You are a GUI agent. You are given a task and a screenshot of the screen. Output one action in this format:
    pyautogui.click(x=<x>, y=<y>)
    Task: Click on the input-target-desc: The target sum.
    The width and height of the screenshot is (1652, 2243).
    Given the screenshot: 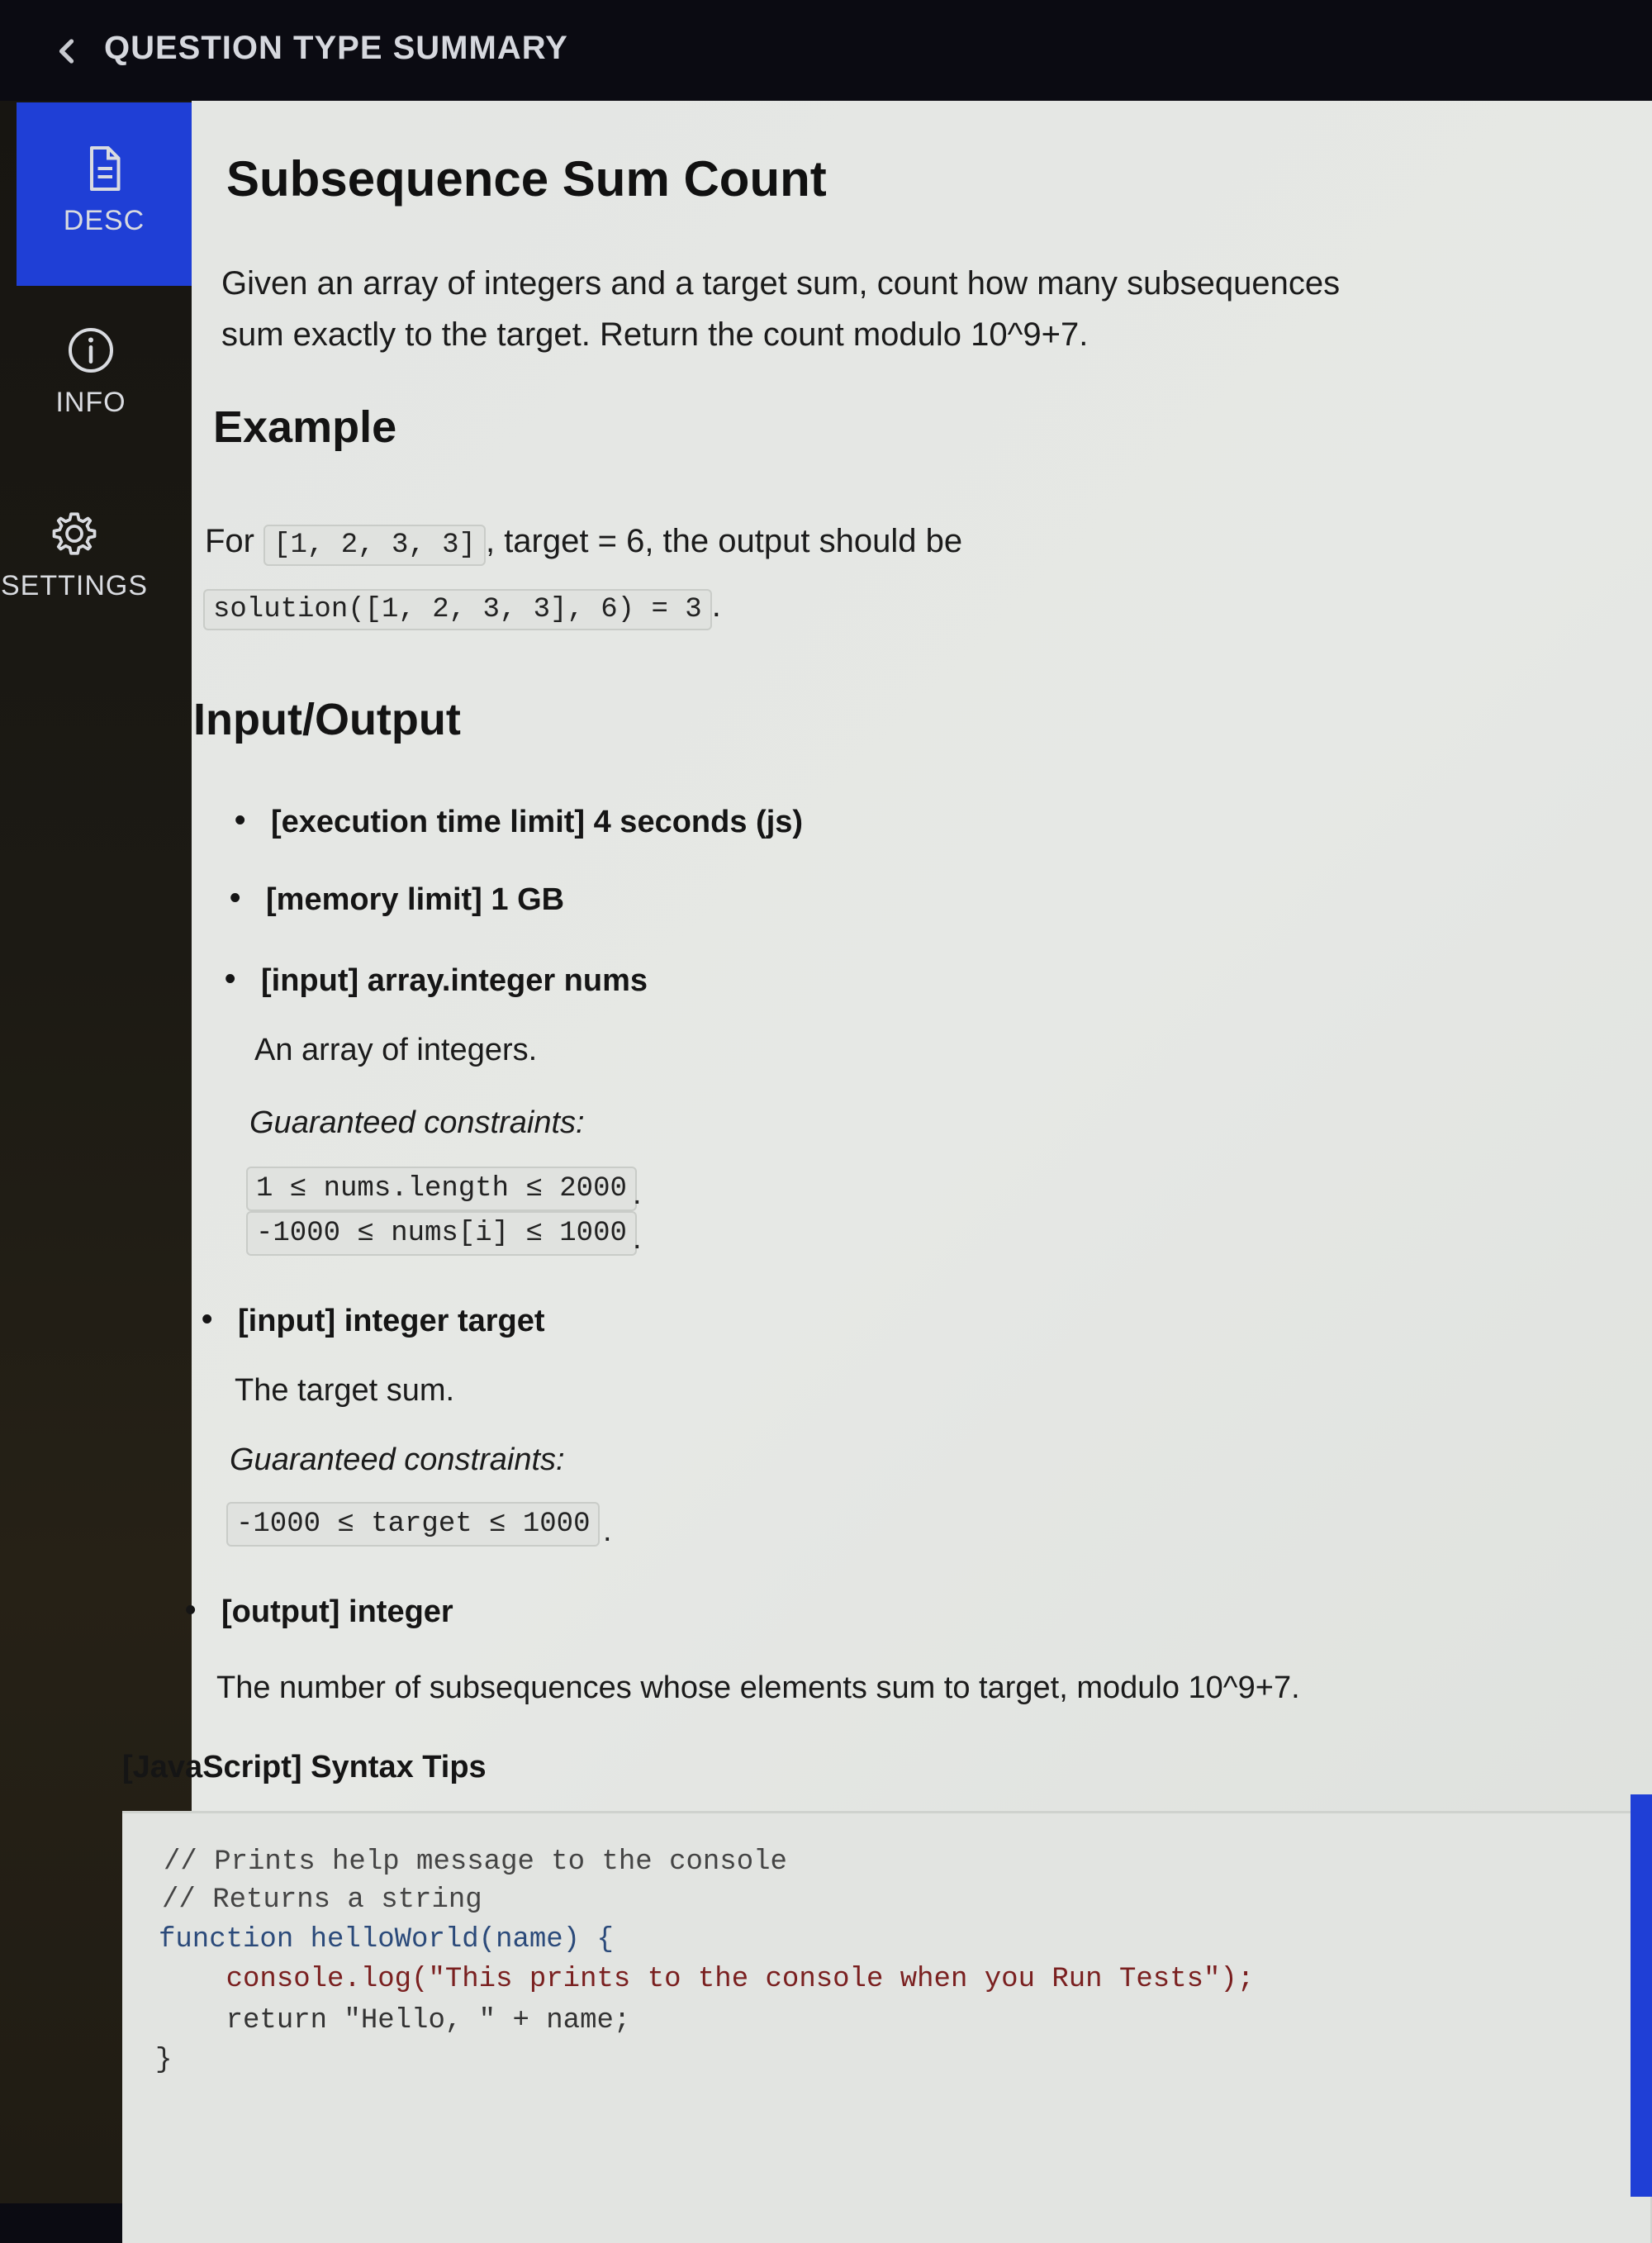 What is the action you would take?
    pyautogui.click(x=345, y=1390)
    